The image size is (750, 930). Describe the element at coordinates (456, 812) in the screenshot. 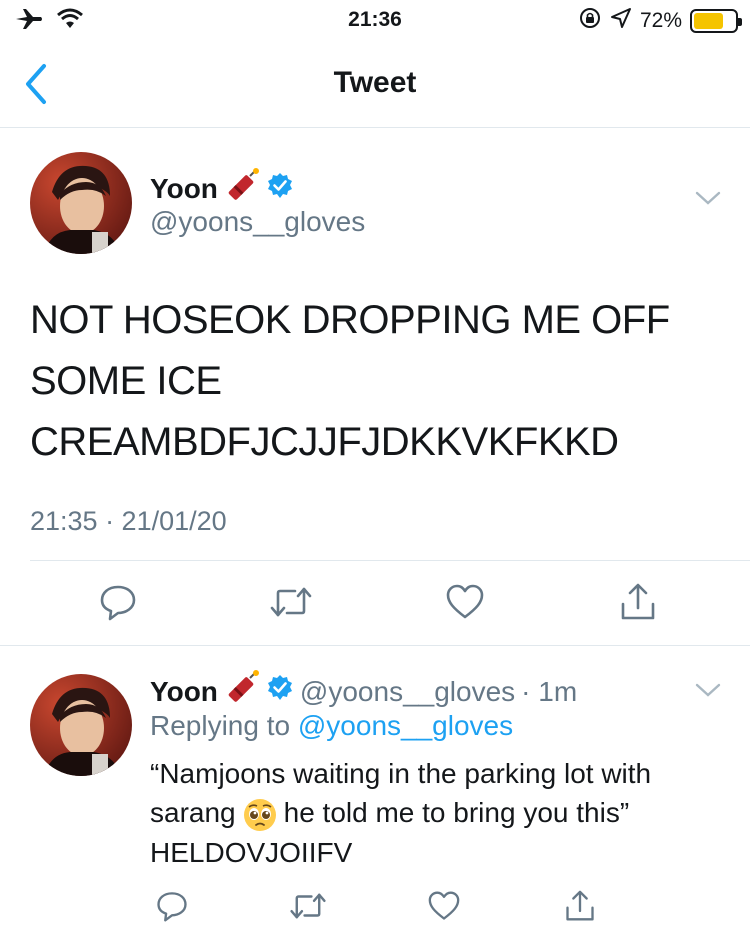

I see `reply-text-fragment: he told me to bring you this”` at that location.